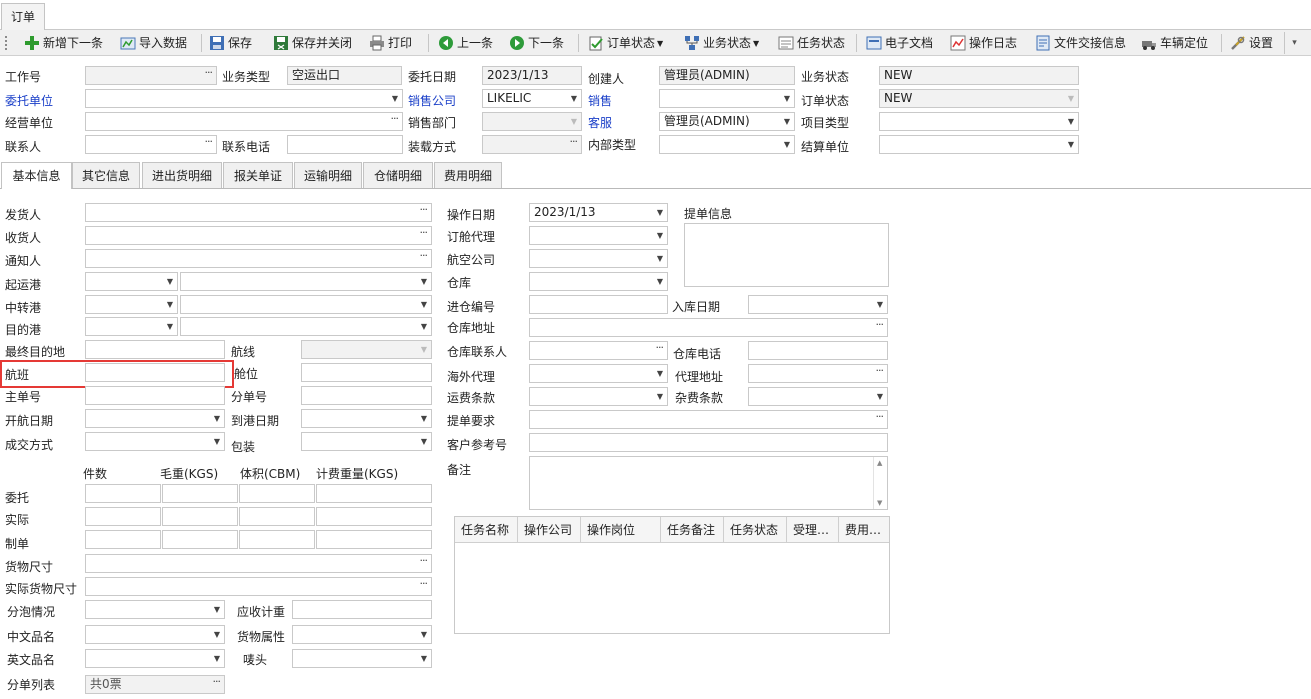 The image size is (1311, 699). I want to click on actual-vol-field, so click(277, 516).